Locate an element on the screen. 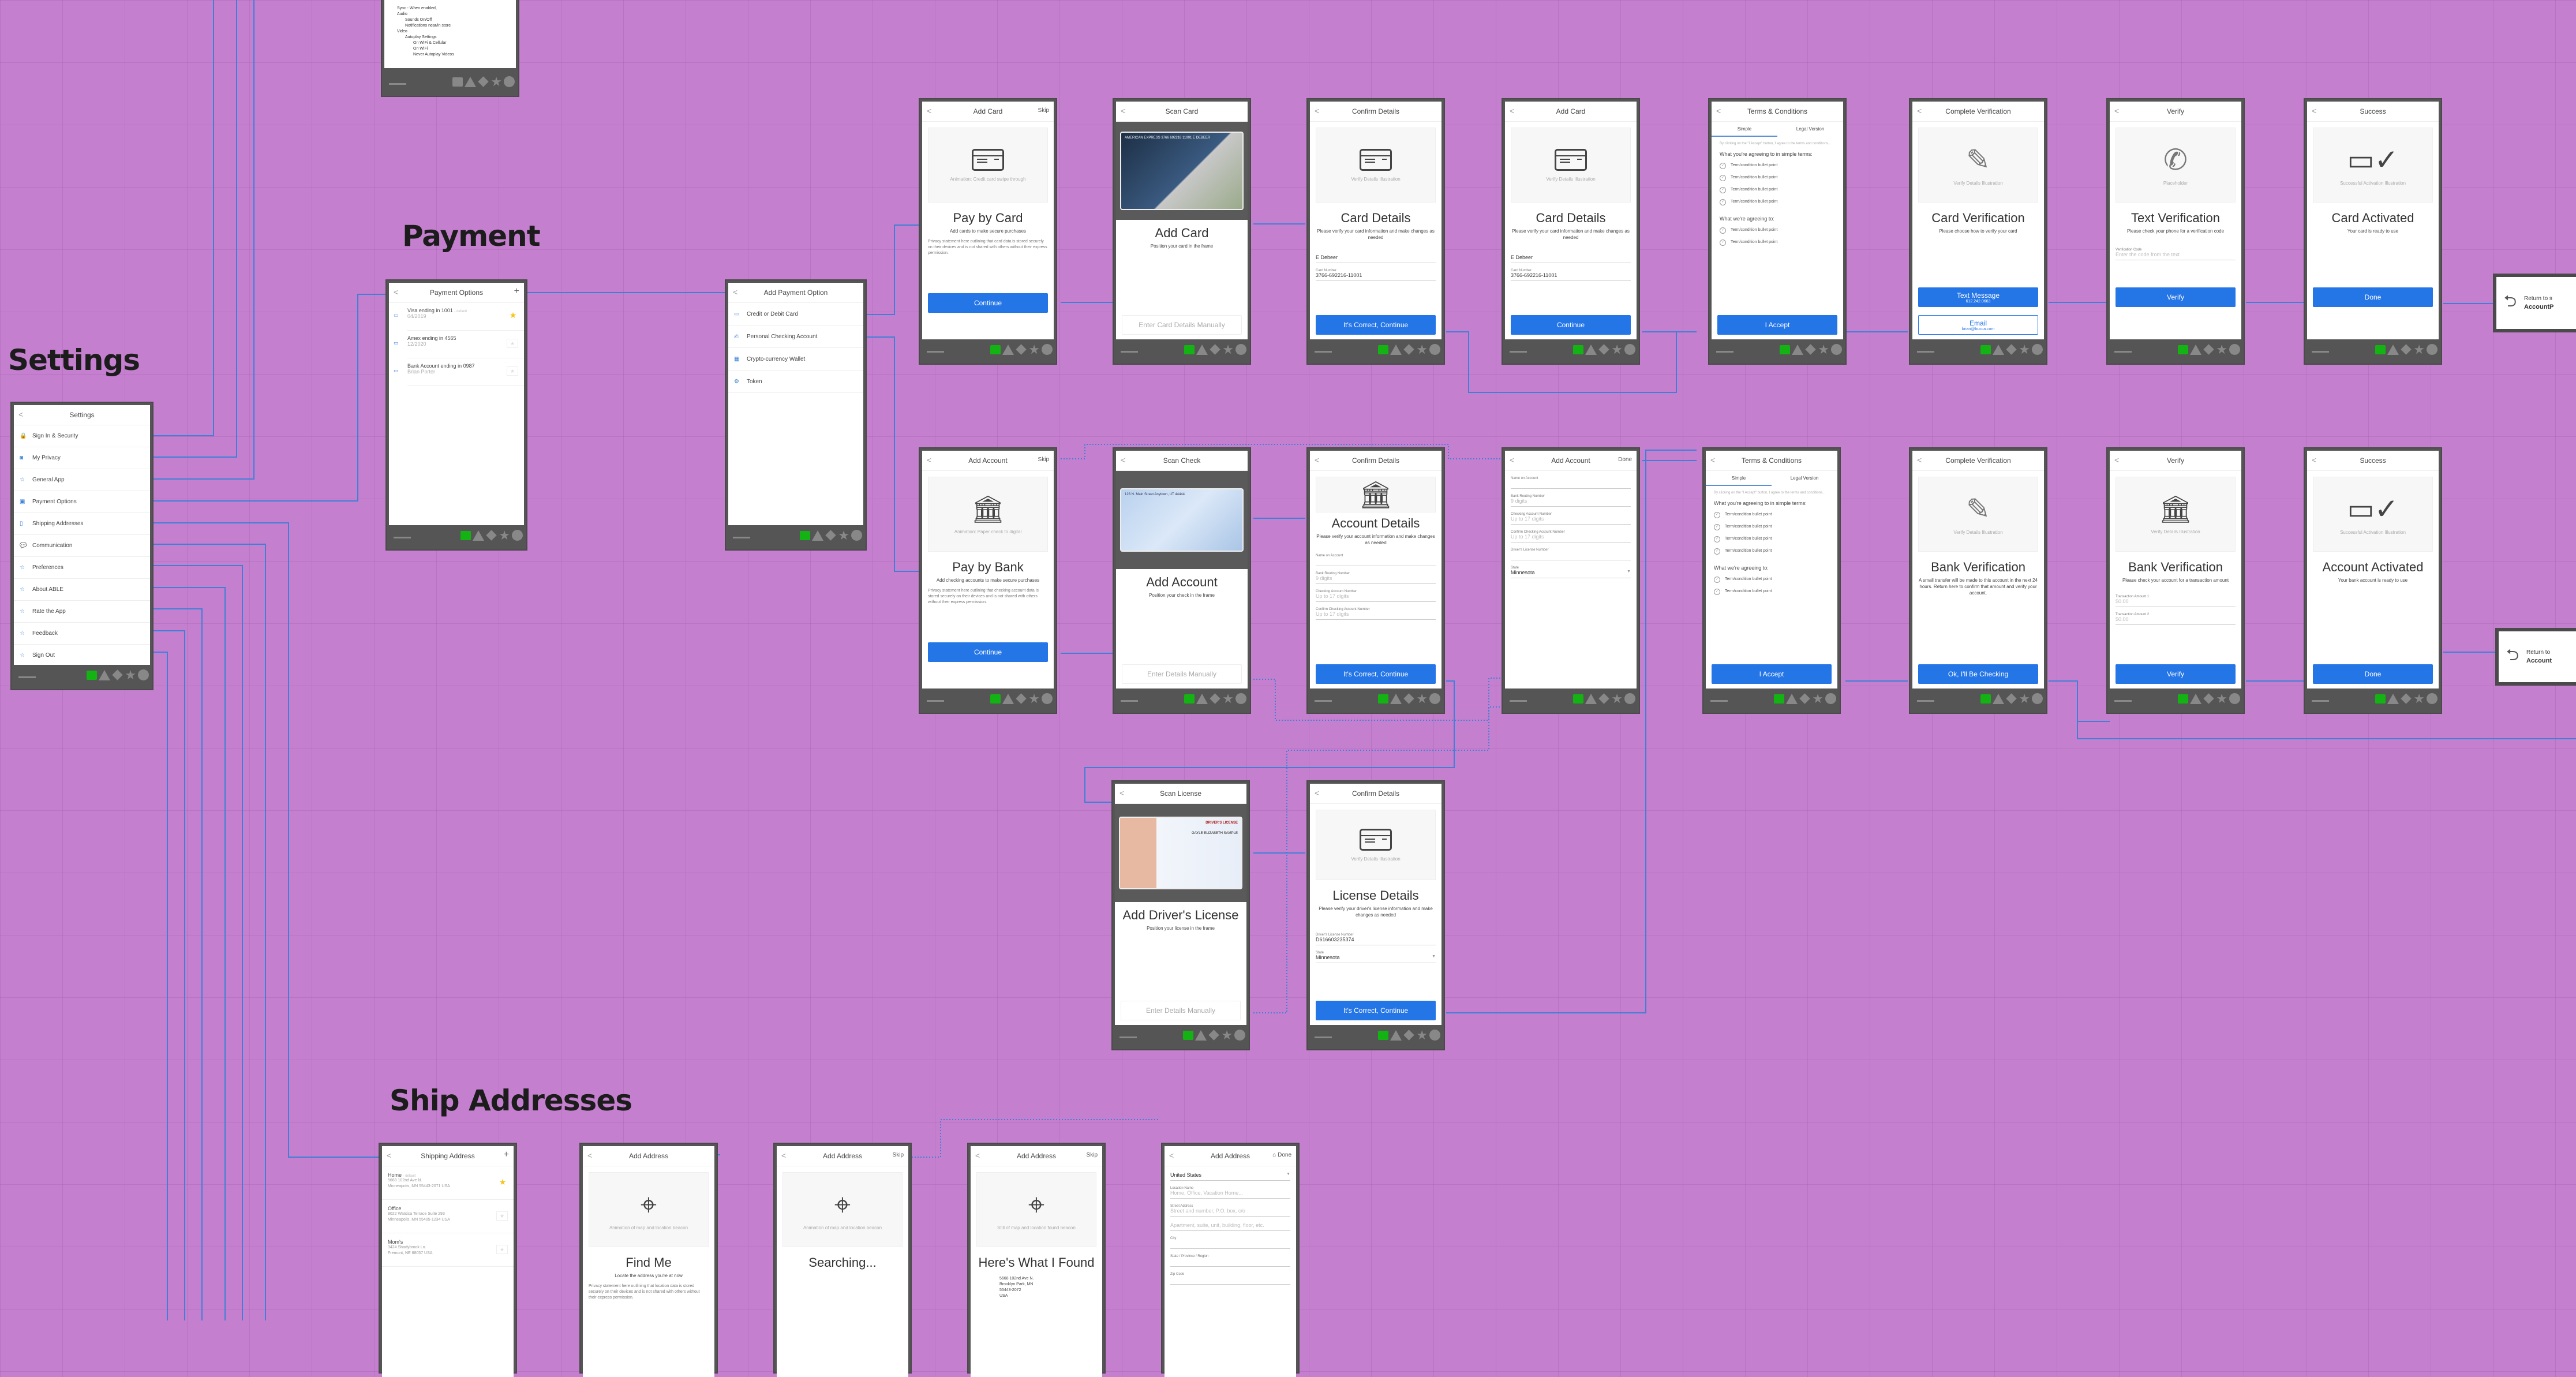 This screenshot has height=1377, width=2576. done-link: ⌂ Done is located at coordinates (1282, 1155).